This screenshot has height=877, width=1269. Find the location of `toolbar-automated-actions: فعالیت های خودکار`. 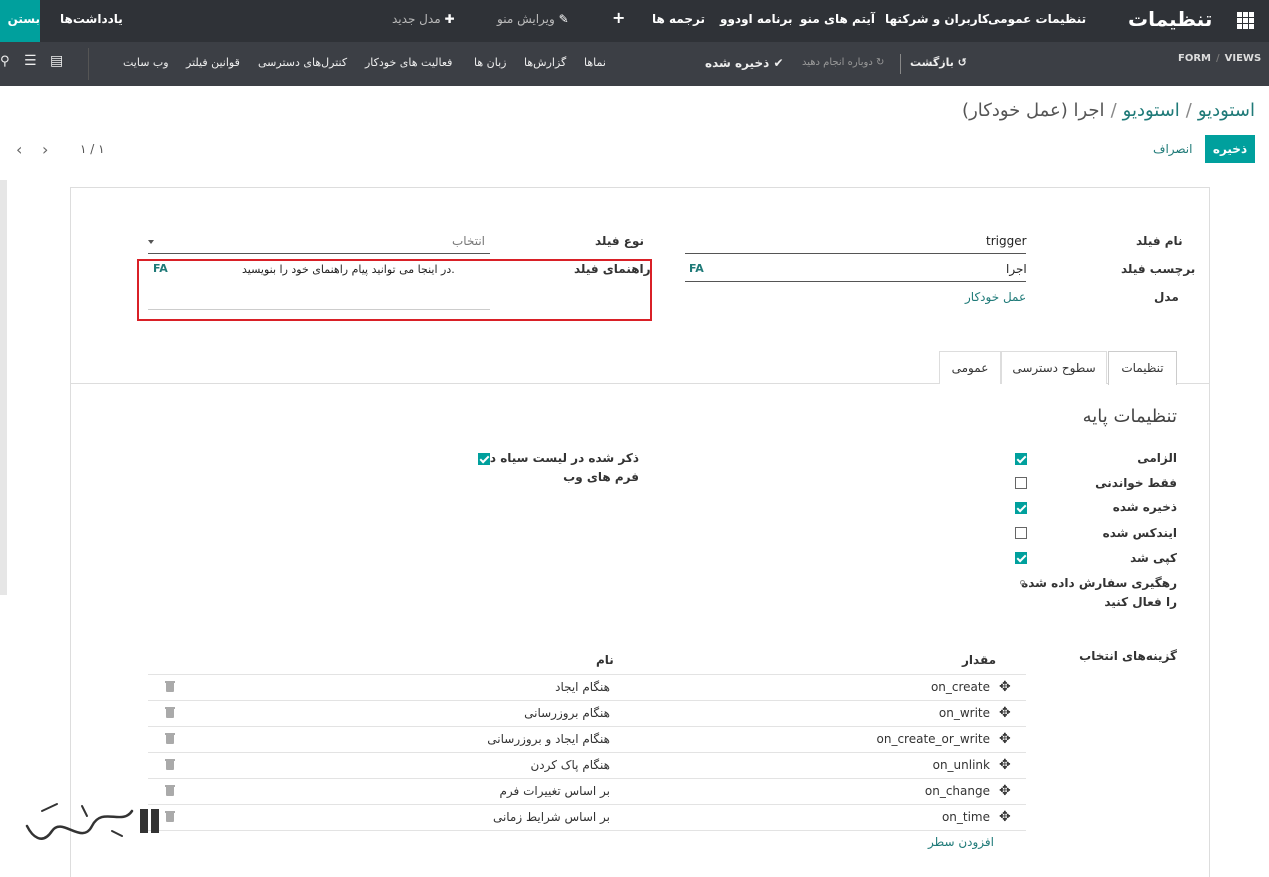

toolbar-automated-actions: فعالیت های خودکار is located at coordinates (408, 62).